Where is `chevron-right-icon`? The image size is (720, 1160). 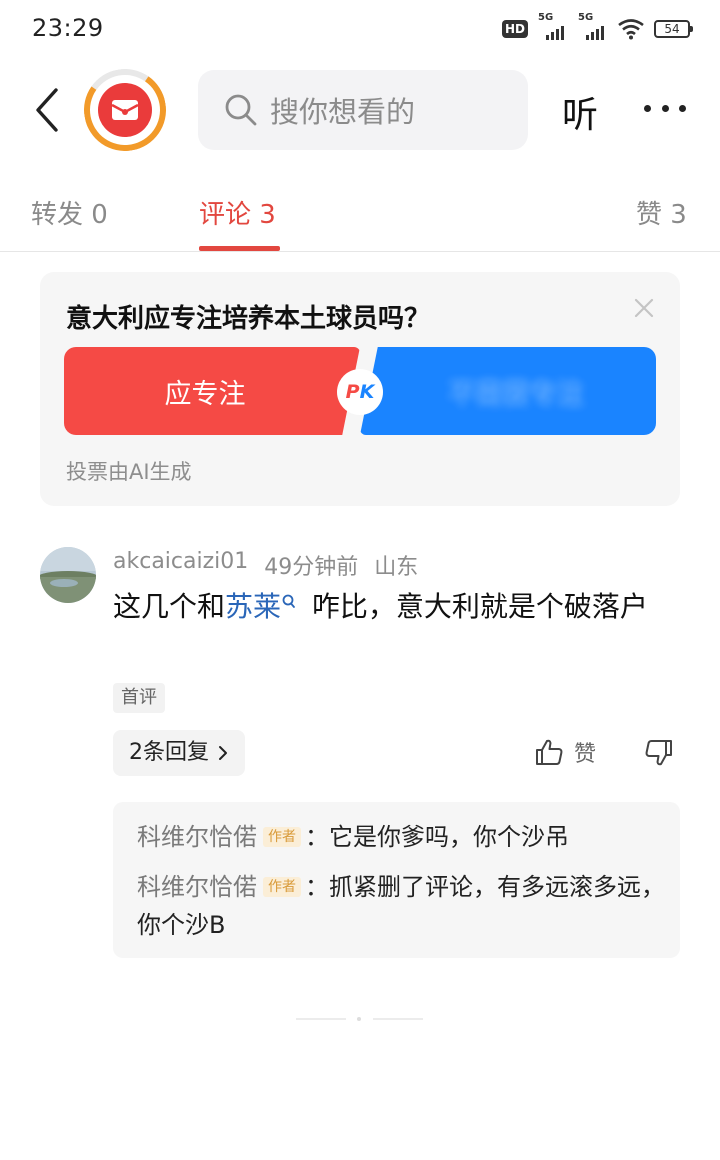 chevron-right-icon is located at coordinates (223, 753).